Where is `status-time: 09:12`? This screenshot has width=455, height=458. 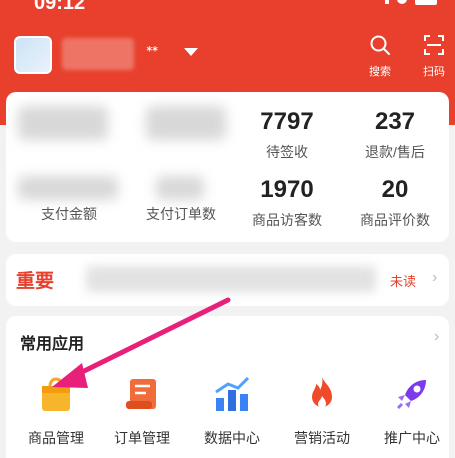
status-time: 09:12 is located at coordinates (60, 7).